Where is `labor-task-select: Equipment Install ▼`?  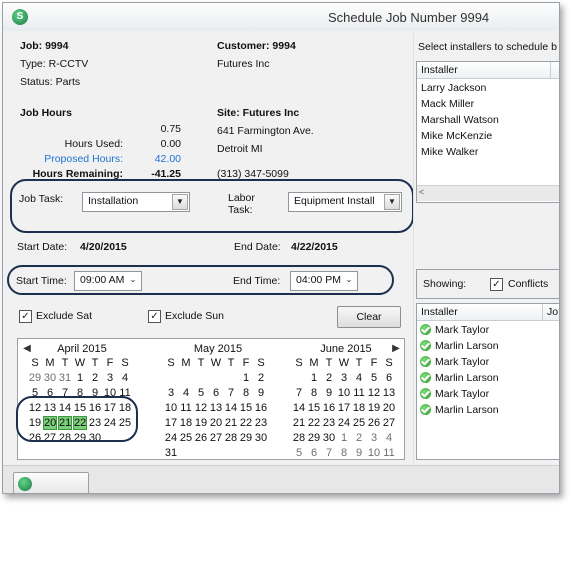 labor-task-select: Equipment Install ▼ is located at coordinates (345, 202).